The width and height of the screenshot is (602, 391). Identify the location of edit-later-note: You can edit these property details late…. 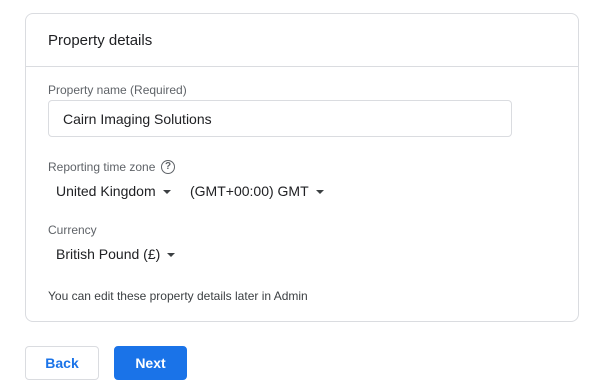
(178, 296).